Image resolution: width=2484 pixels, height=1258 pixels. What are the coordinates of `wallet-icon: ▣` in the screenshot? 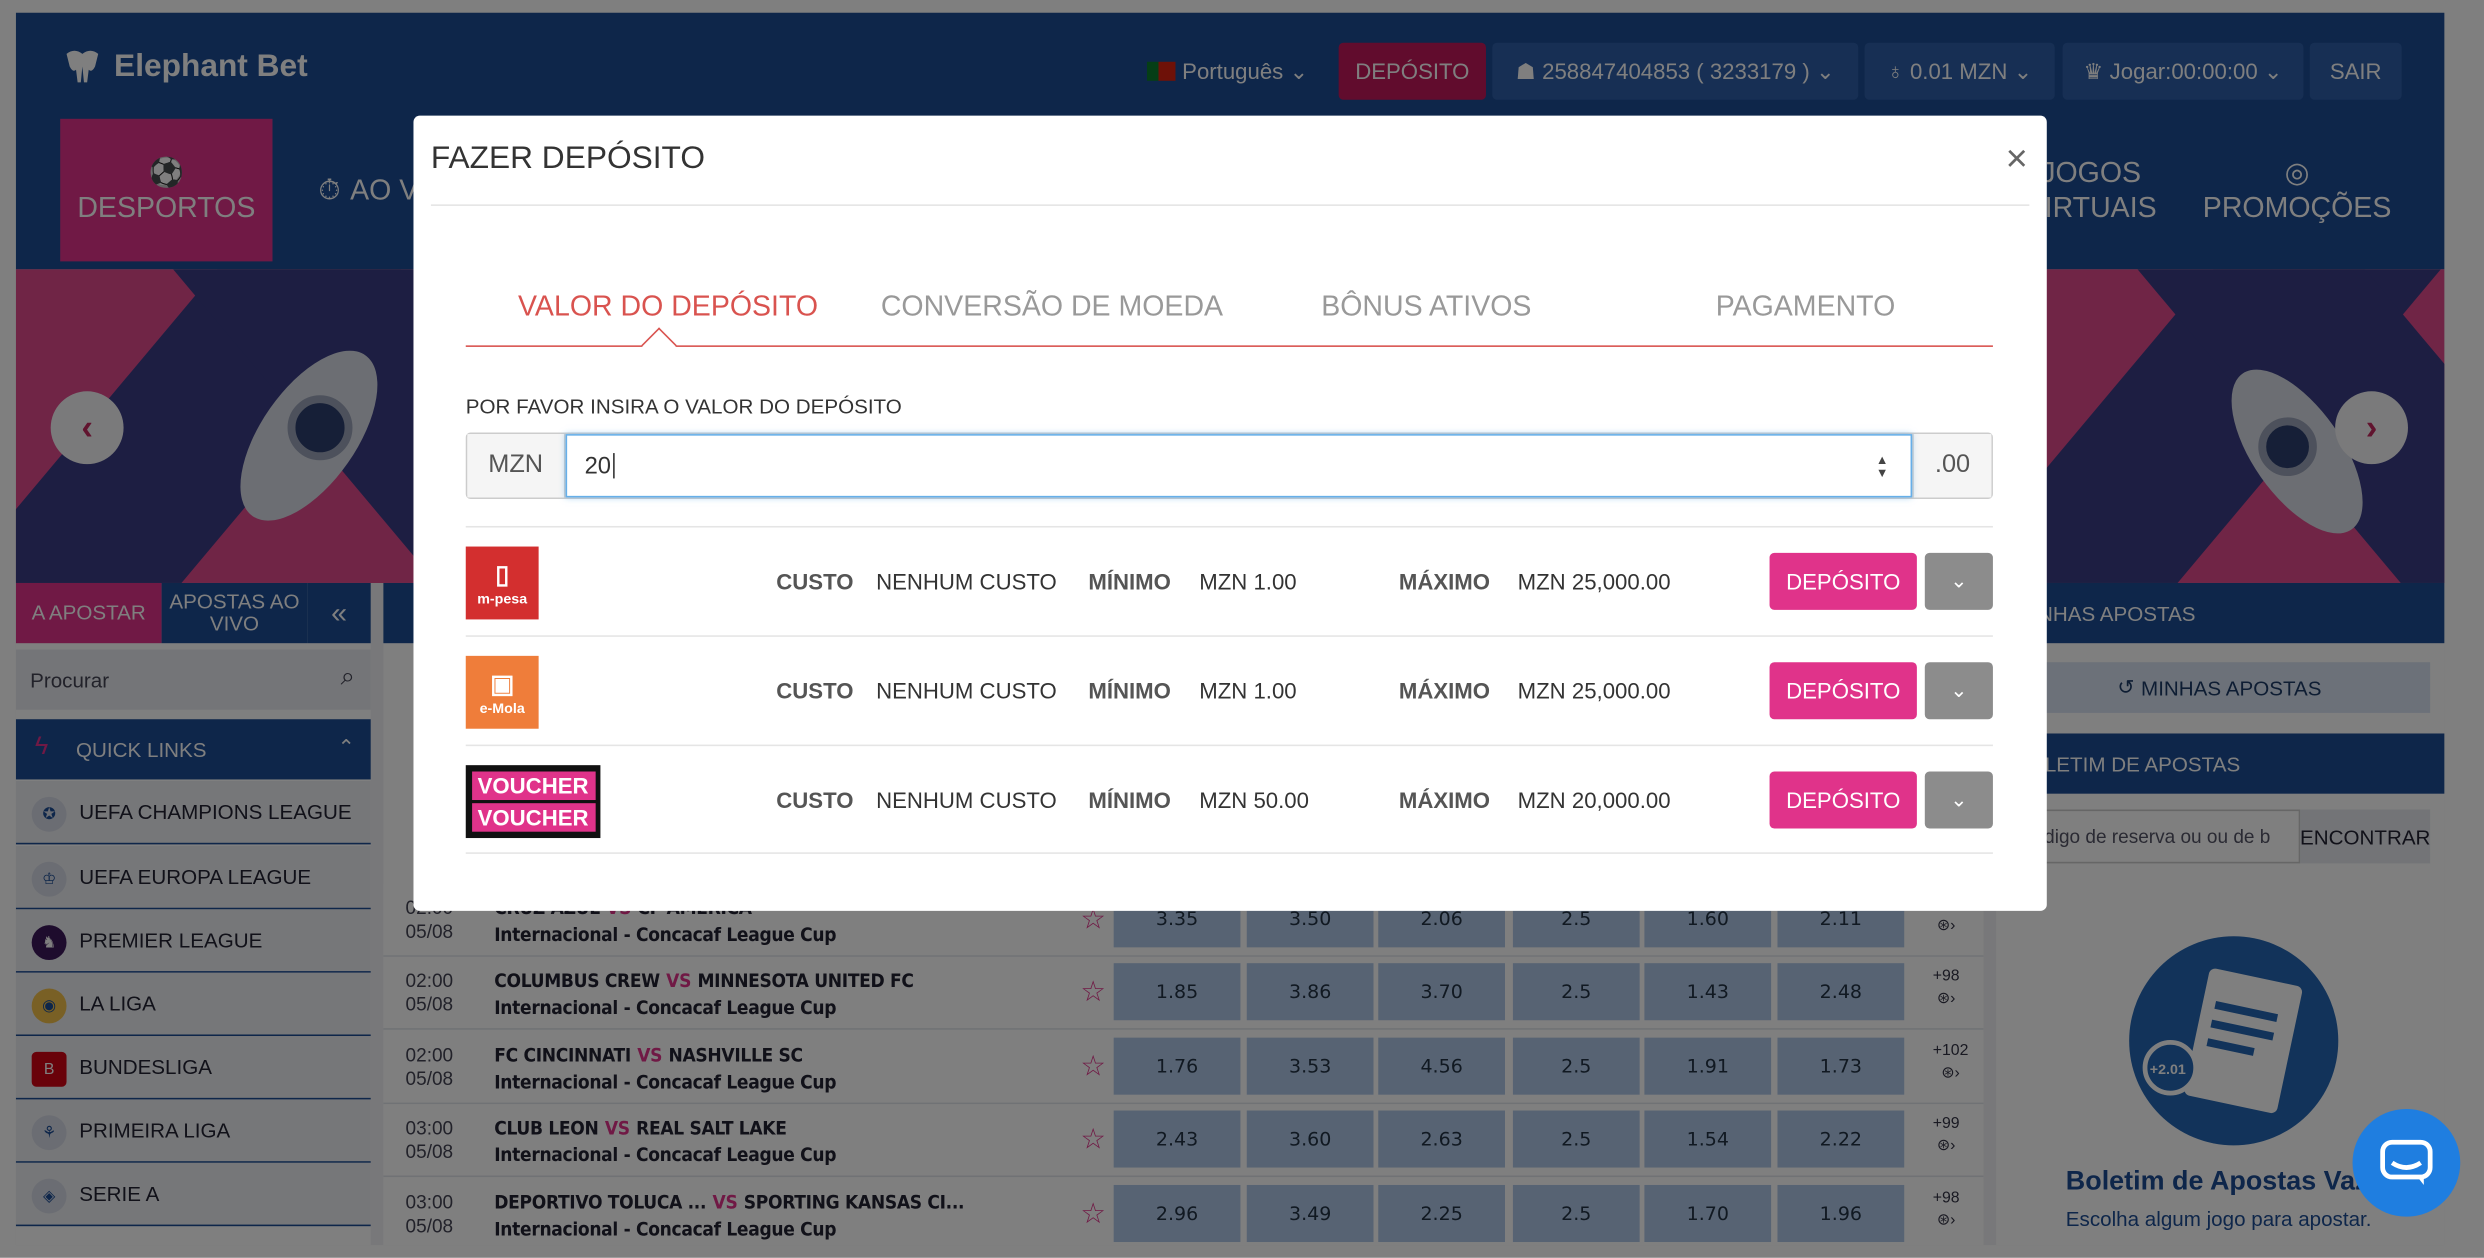 It's located at (502, 685).